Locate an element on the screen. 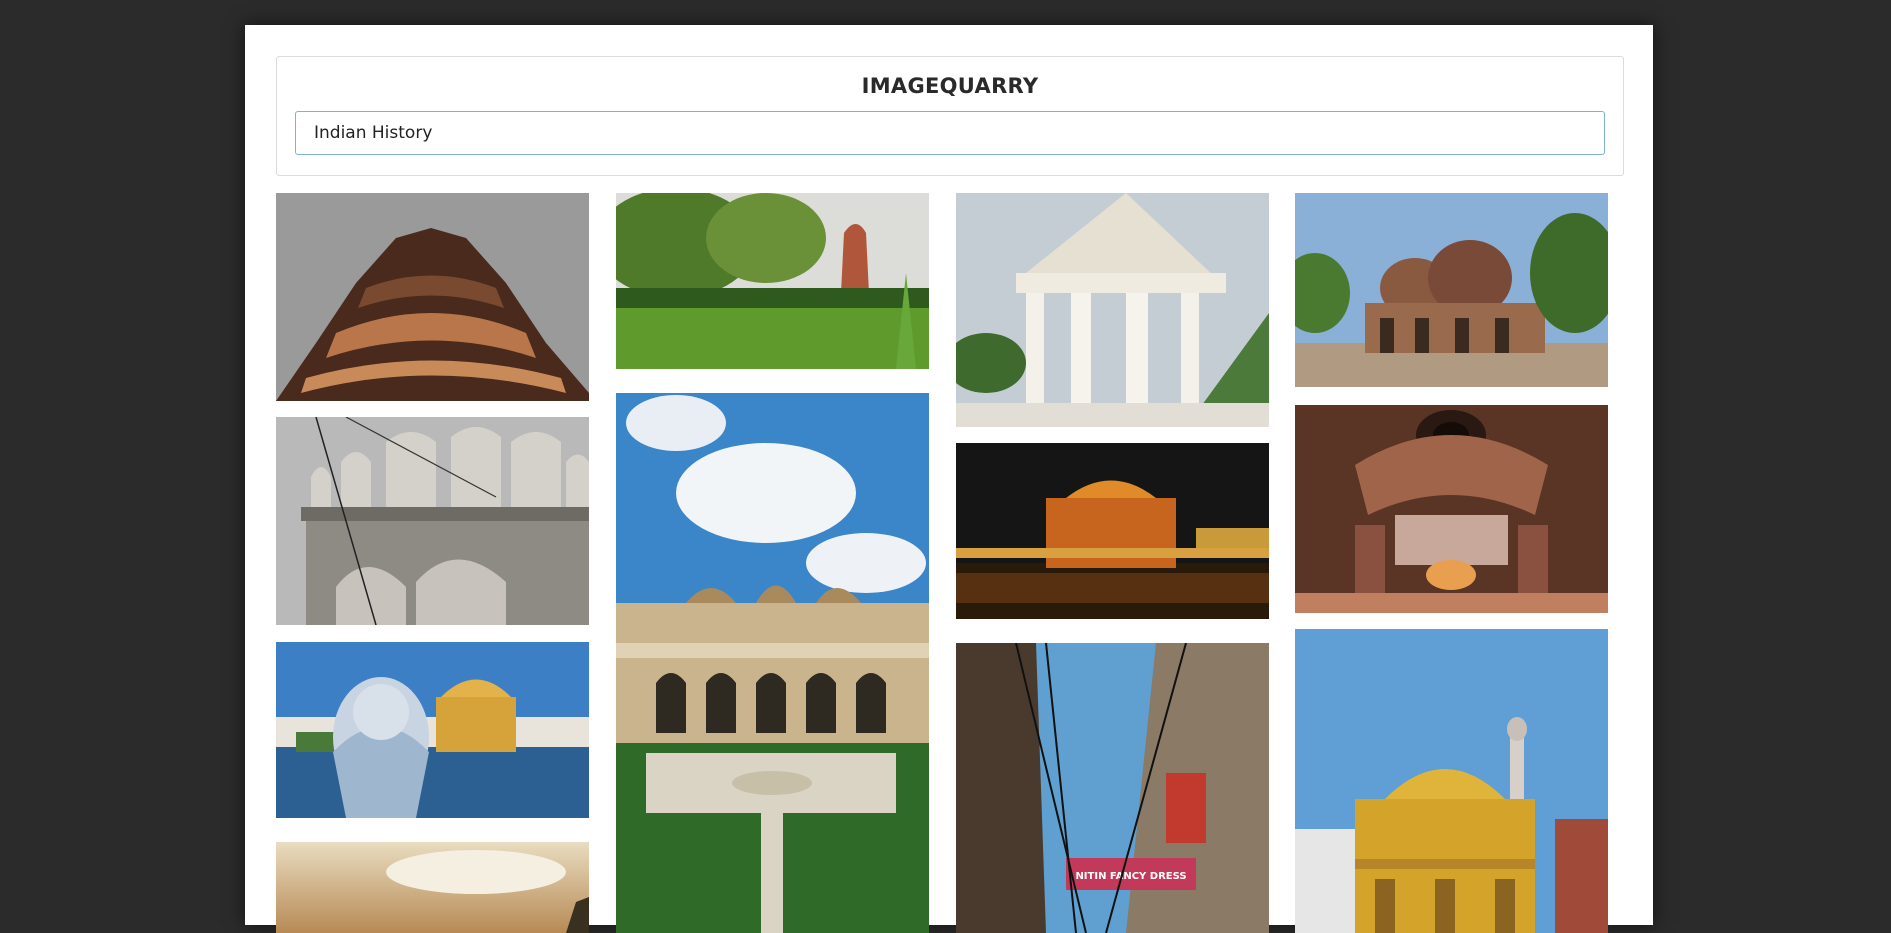  carved-ceiling-image is located at coordinates (1451, 509).